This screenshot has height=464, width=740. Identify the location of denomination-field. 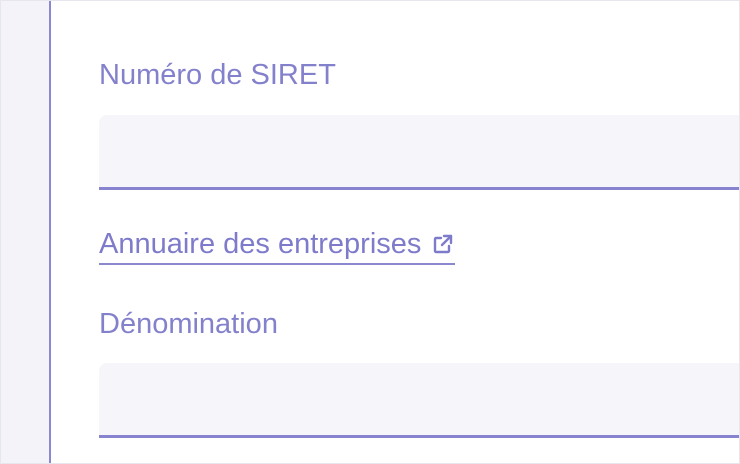
(419, 400).